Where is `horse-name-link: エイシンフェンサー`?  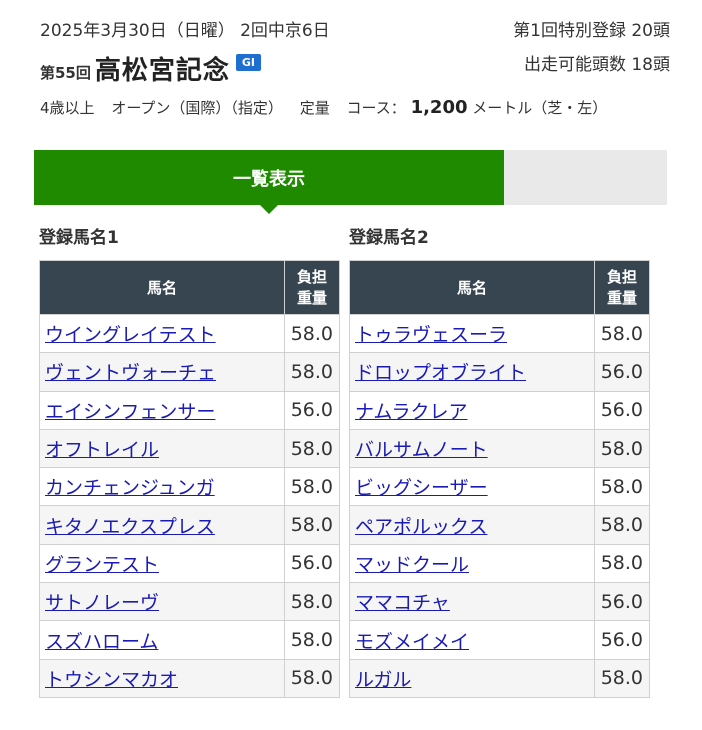 horse-name-link: エイシンフェンサー is located at coordinates (130, 412).